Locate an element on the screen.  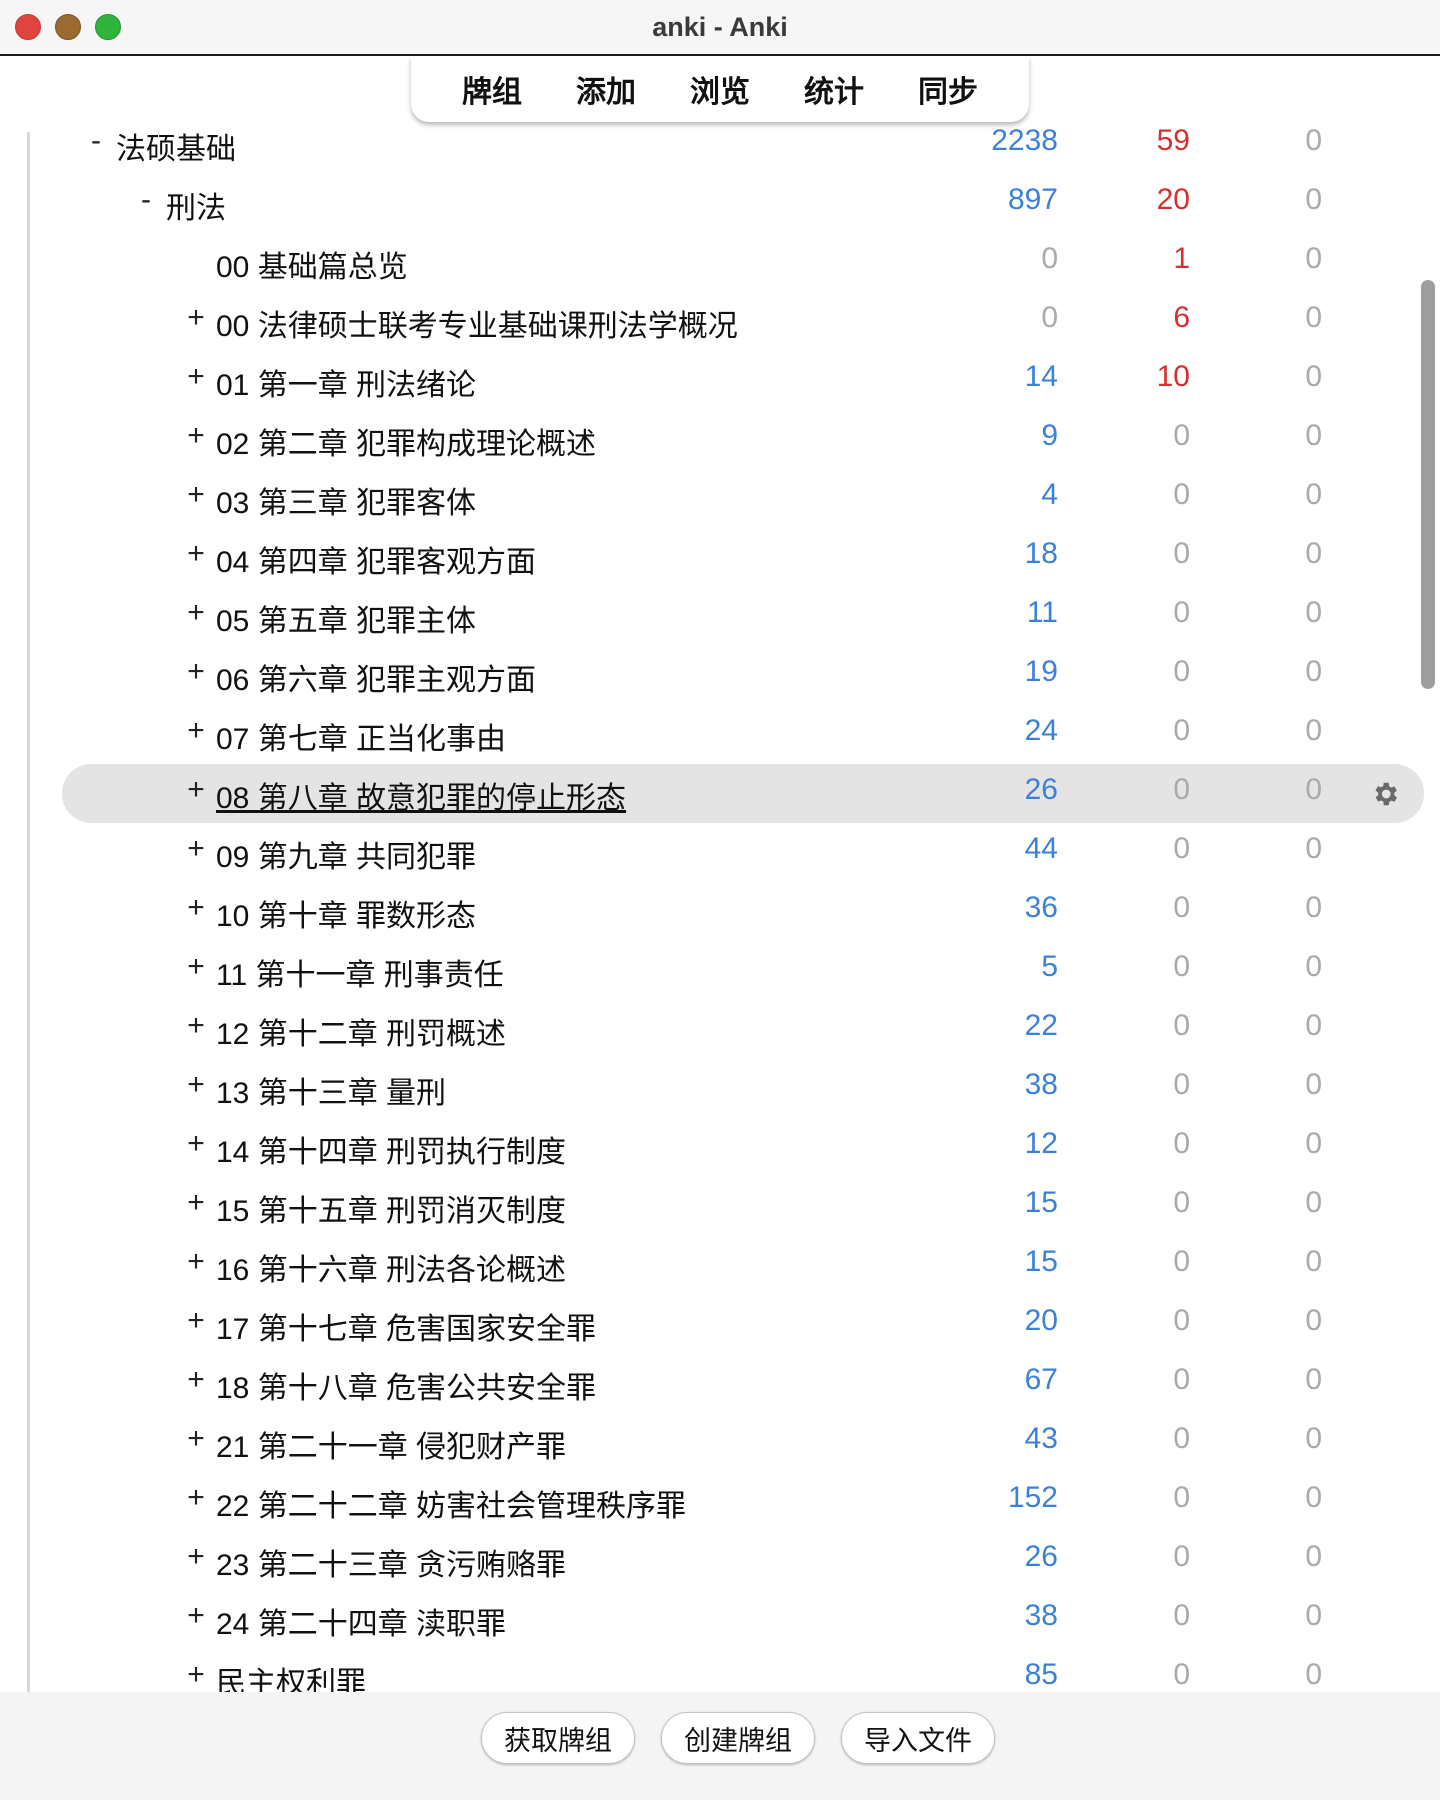
deck-row: +09 第九章 共同犯罪 44 0 0 is located at coordinates (720, 852).